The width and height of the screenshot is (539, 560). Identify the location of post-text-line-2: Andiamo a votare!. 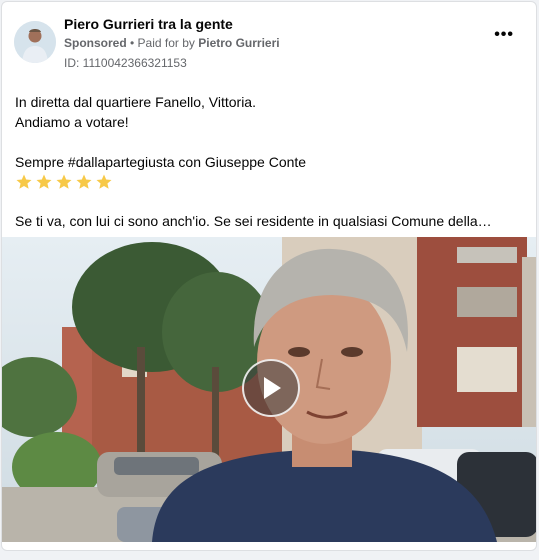
(72, 122).